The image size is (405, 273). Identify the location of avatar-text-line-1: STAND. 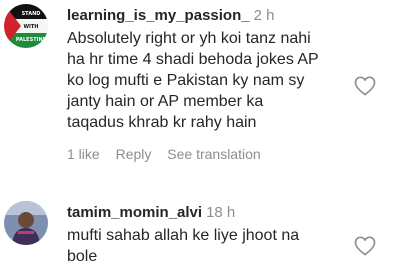
(31, 14).